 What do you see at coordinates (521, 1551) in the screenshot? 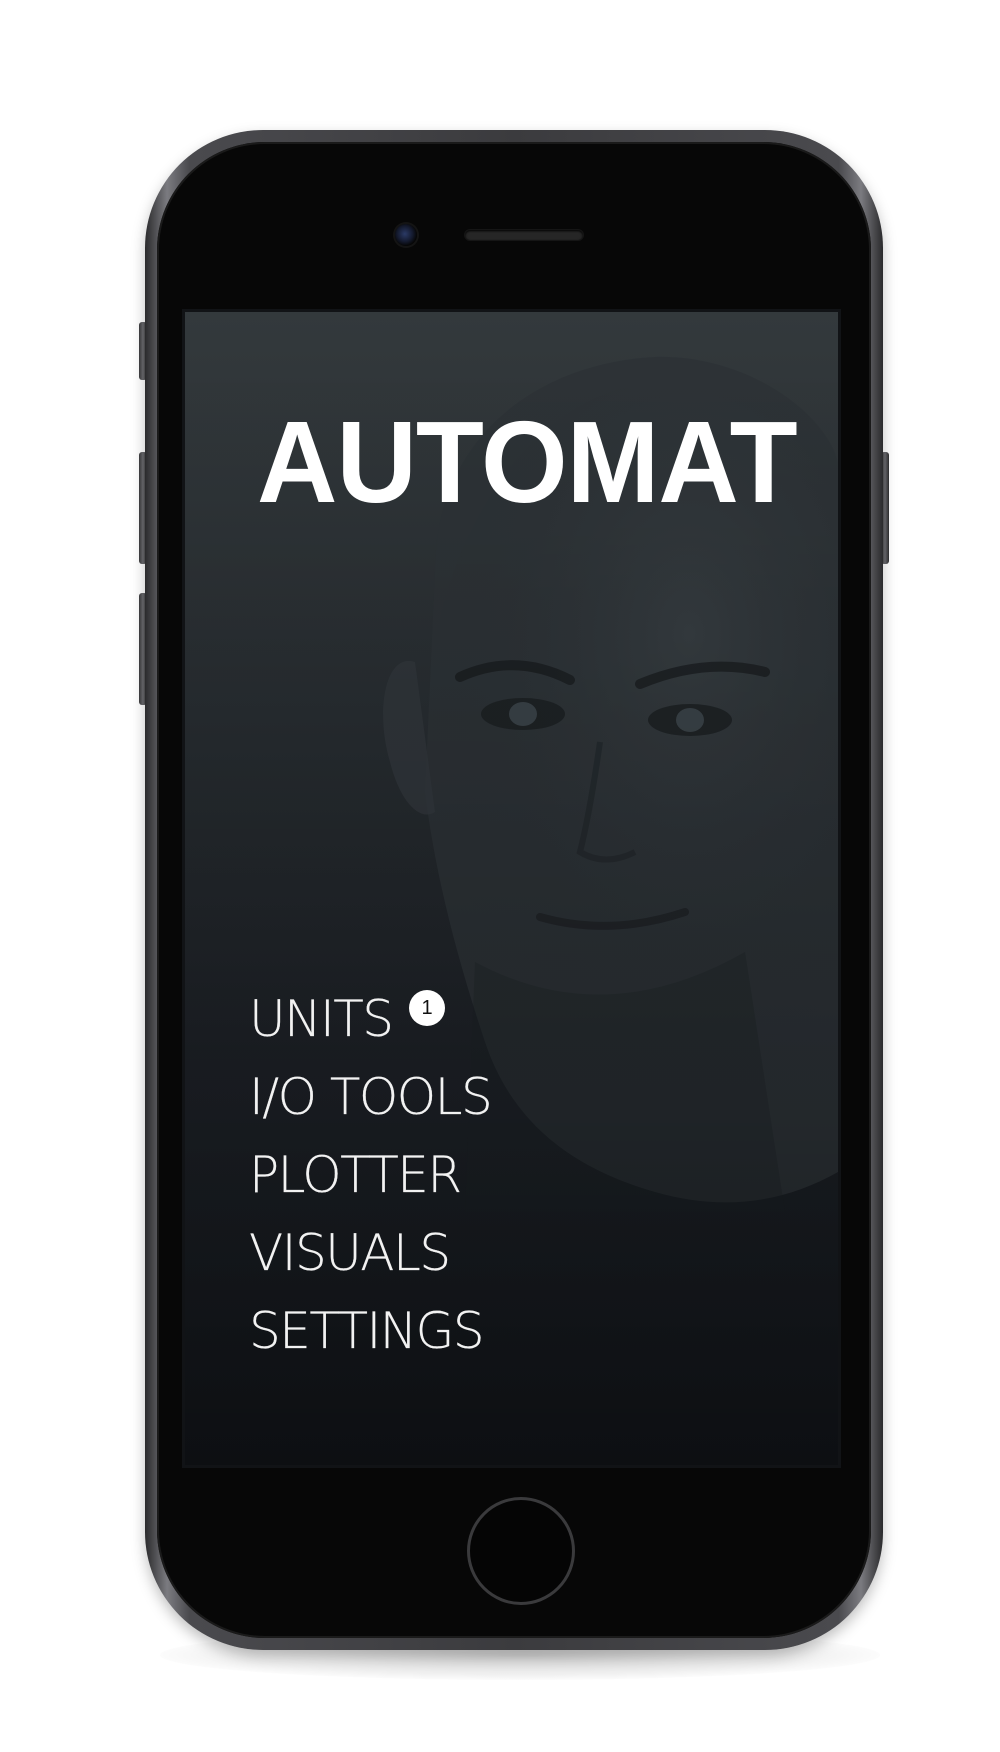
I see `home-button-icon` at bounding box center [521, 1551].